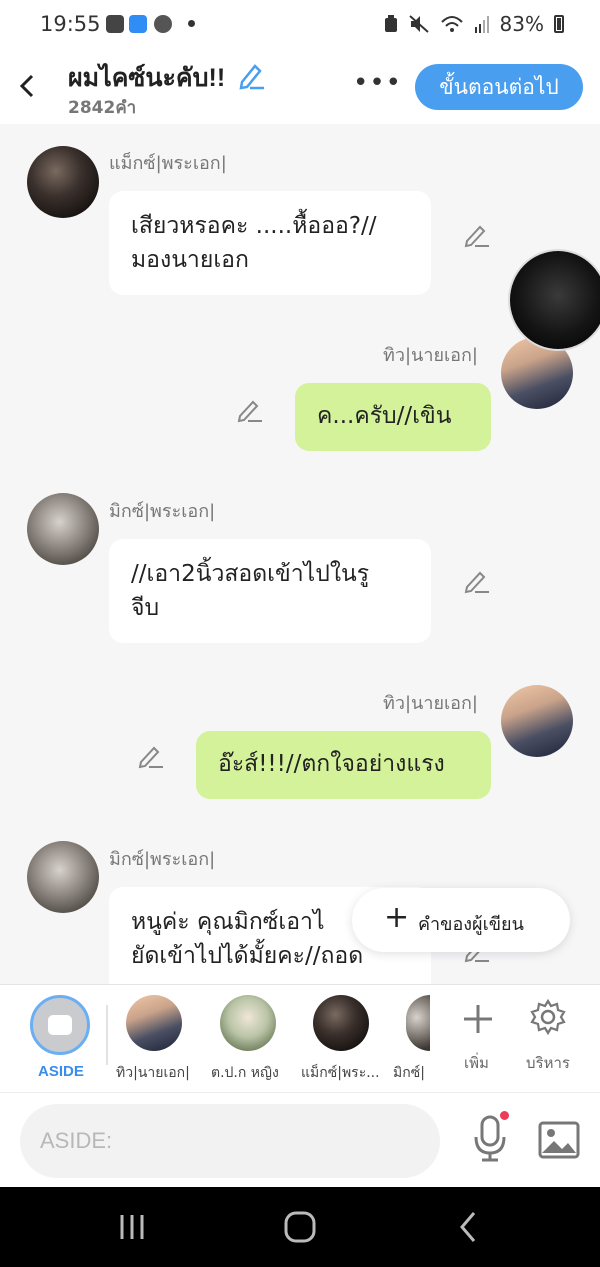  Describe the element at coordinates (490, 1138) in the screenshot. I see `microphone-icon` at that location.